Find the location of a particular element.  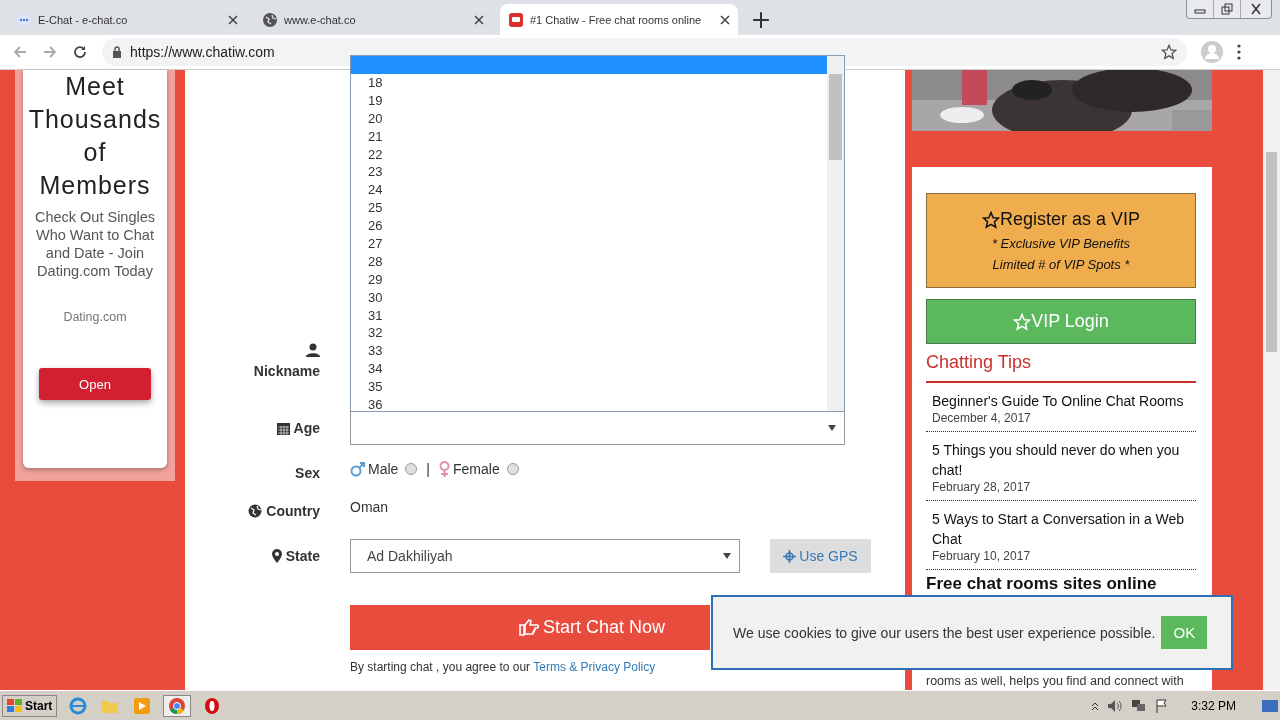

tip-link: 5 Things you should never do when you chat! is located at coordinates (1061, 460).